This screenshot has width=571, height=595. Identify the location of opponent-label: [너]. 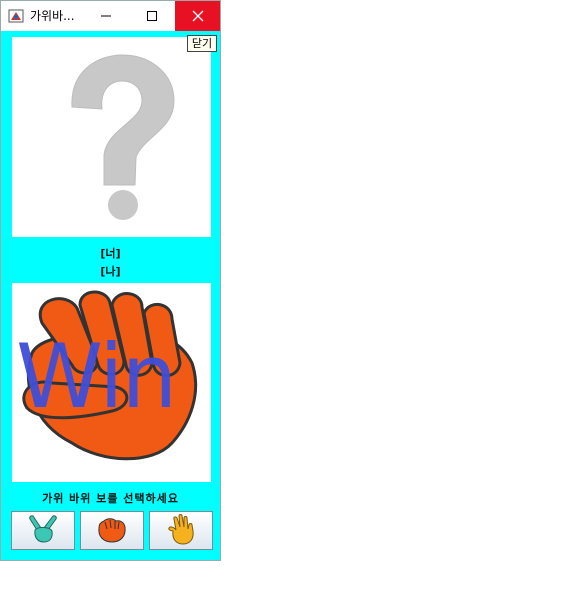
(110, 253).